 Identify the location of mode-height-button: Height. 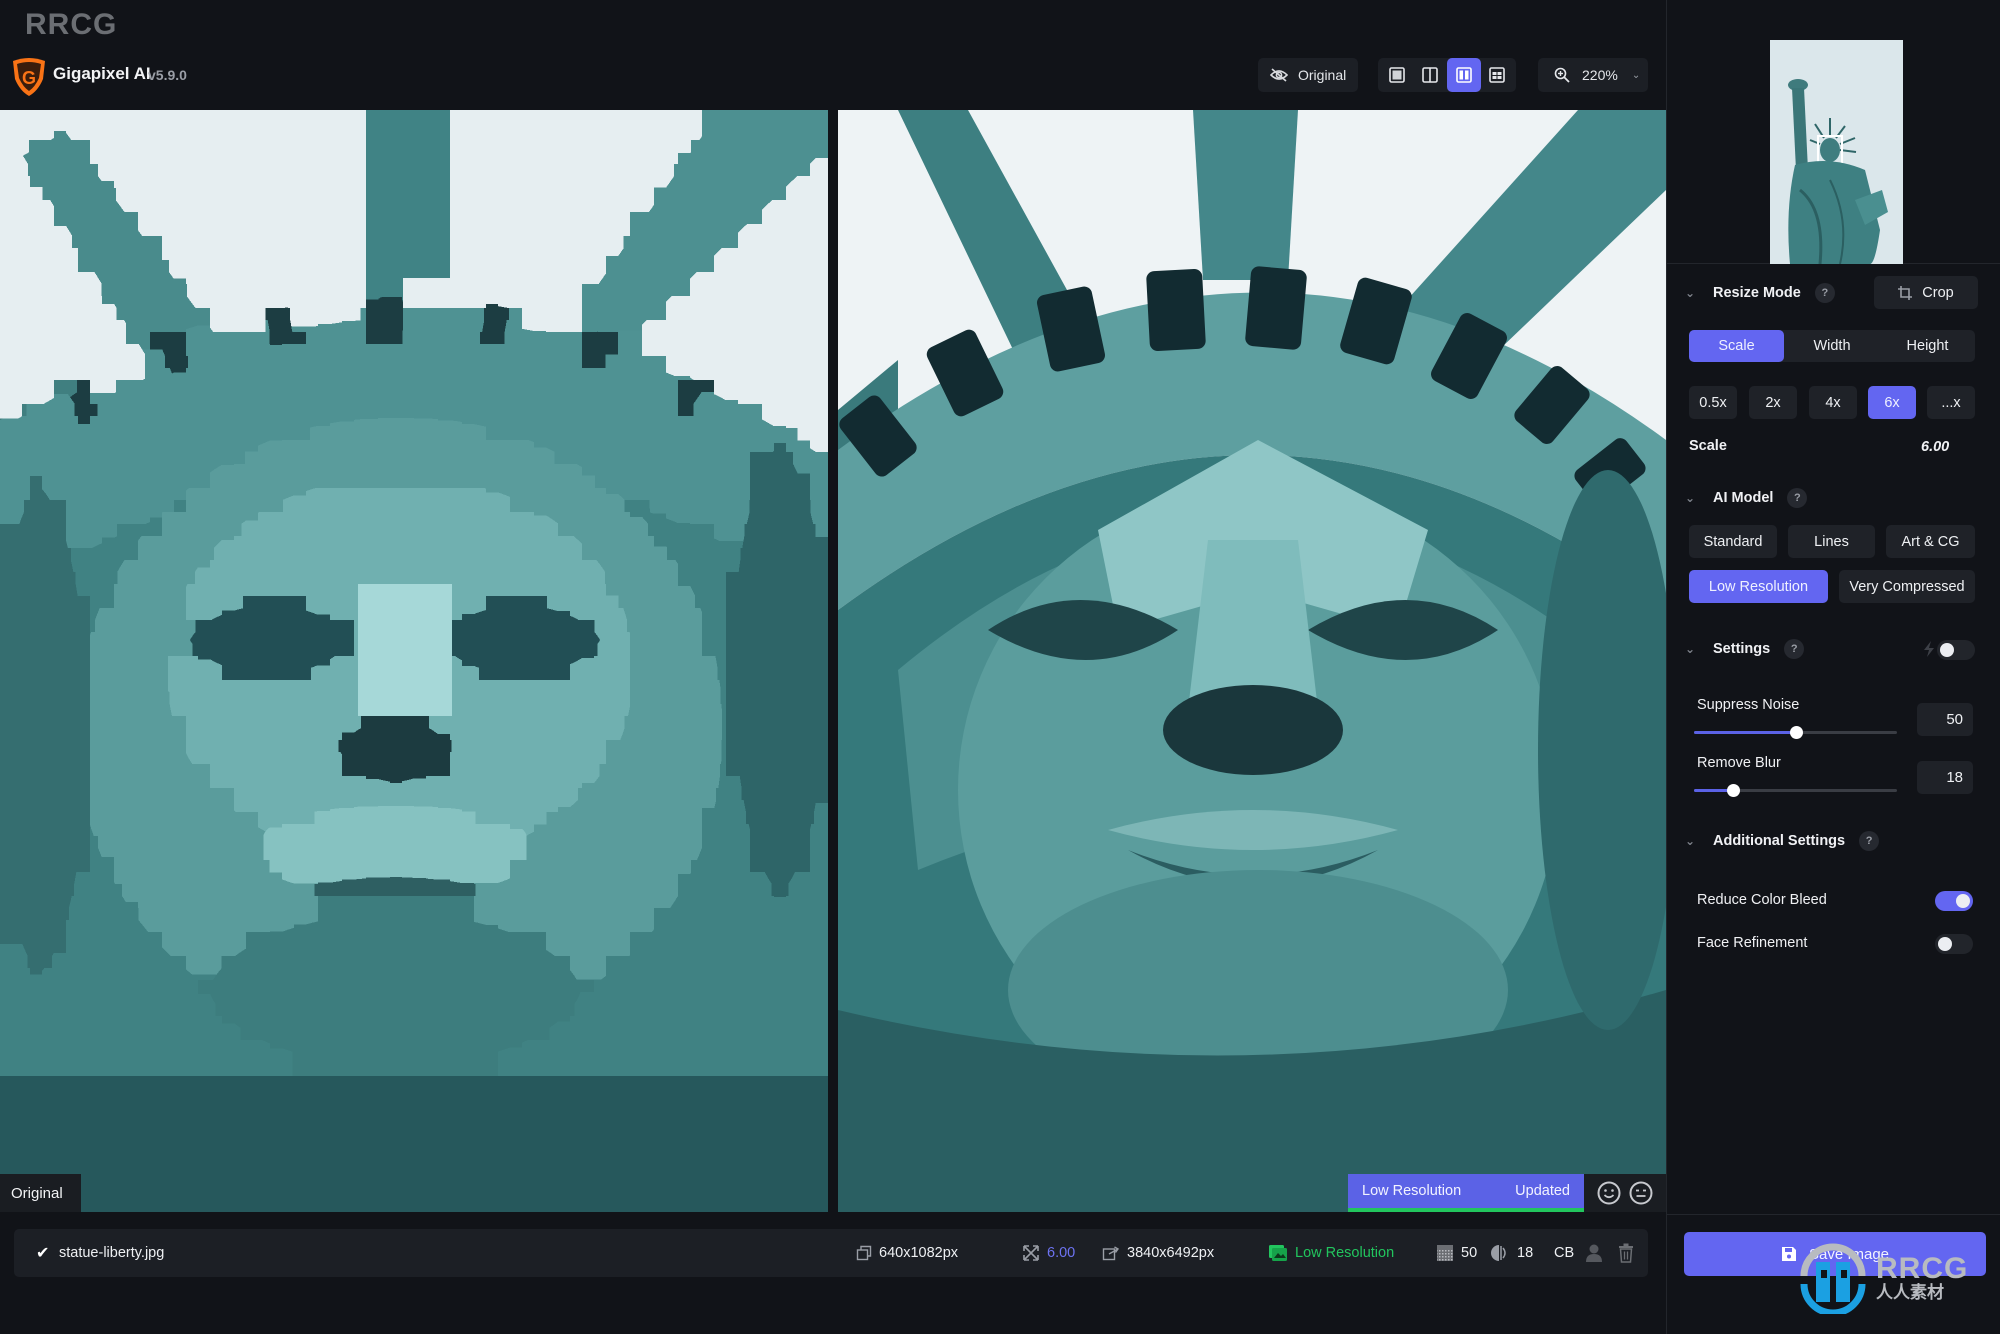
(1927, 346).